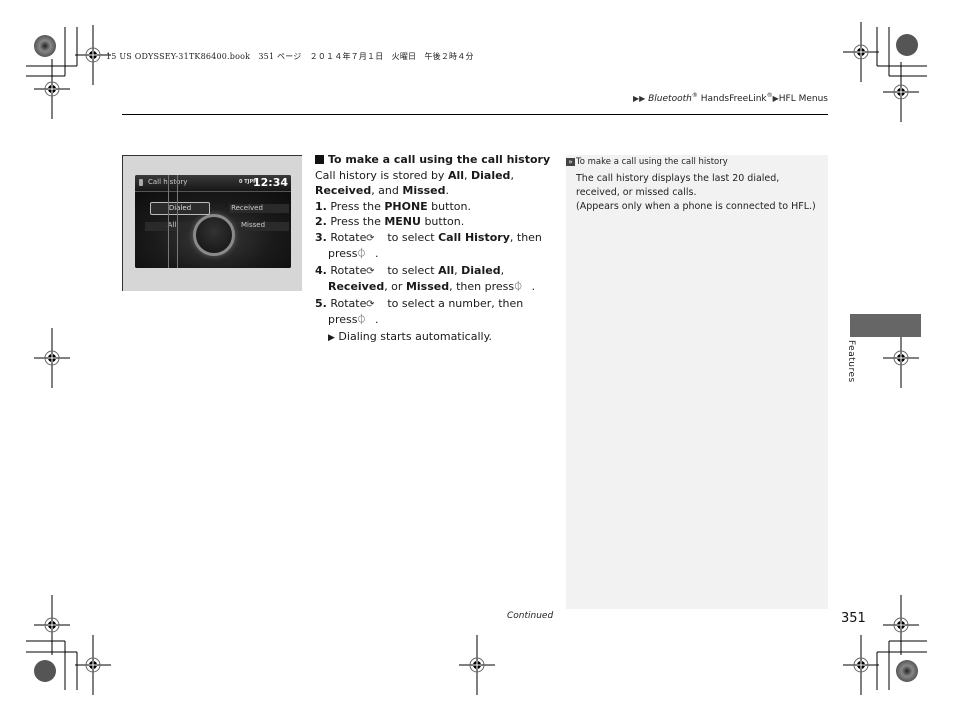 This screenshot has height=718, width=954. Describe the element at coordinates (180, 208) in the screenshot. I see `option-dialed: Dialed` at that location.